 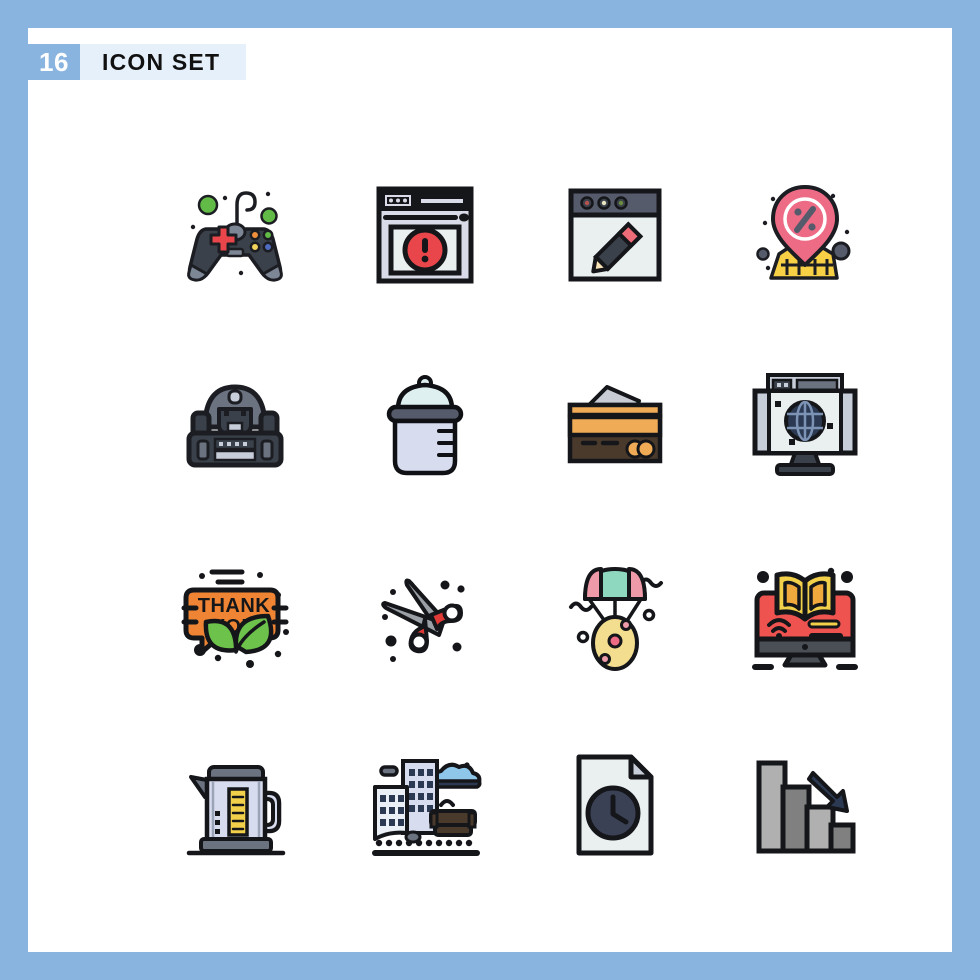 I want to click on icon-cell-baby-bottle, so click(x=425, y=425).